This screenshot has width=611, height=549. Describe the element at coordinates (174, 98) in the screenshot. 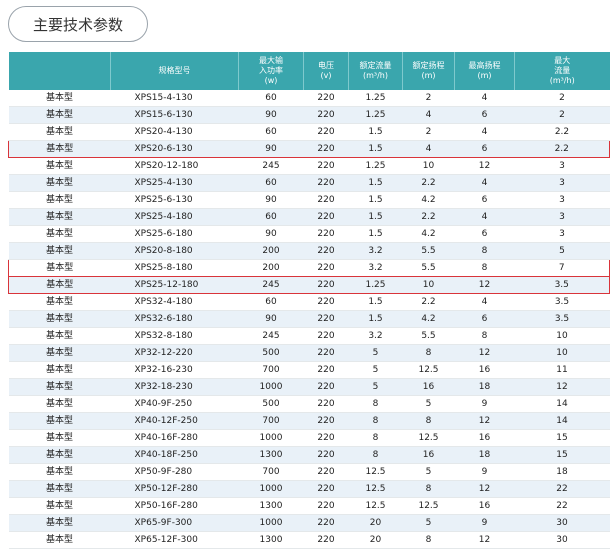

I see `table-cell: XPS15-4-130` at that location.